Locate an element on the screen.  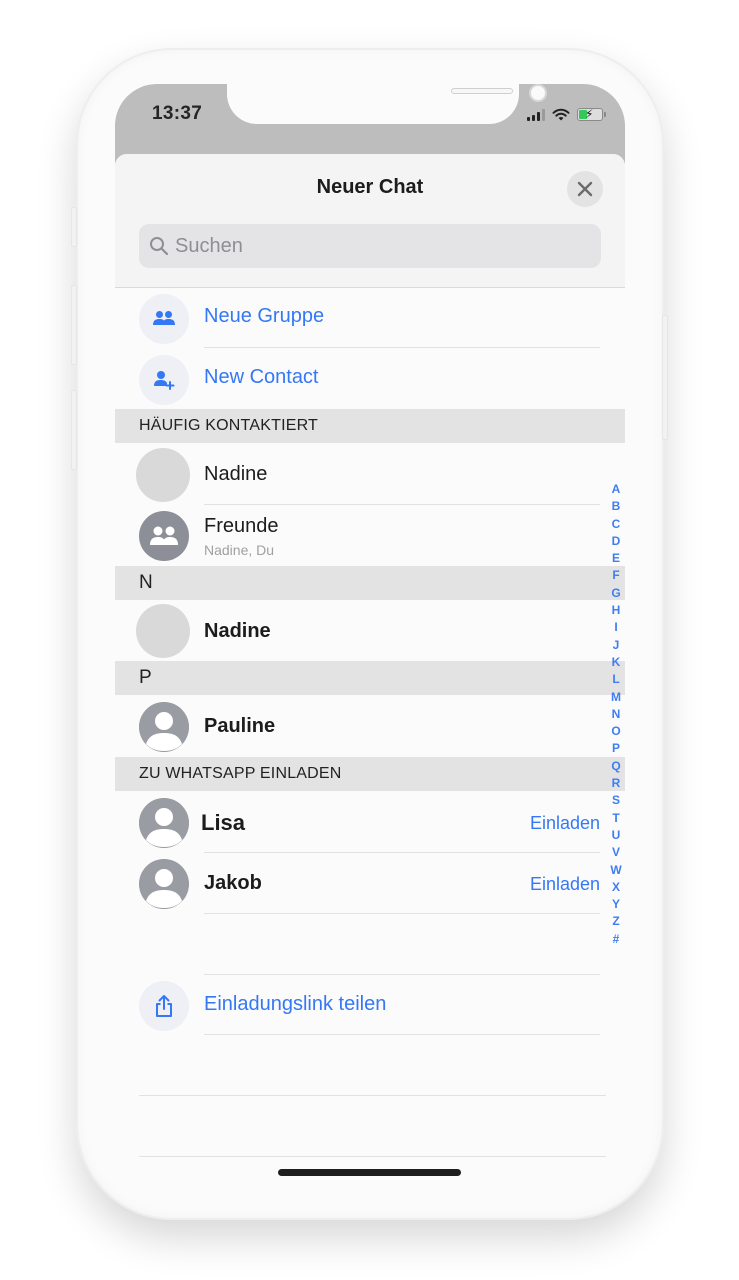
share-avatar is located at coordinates (164, 1006).